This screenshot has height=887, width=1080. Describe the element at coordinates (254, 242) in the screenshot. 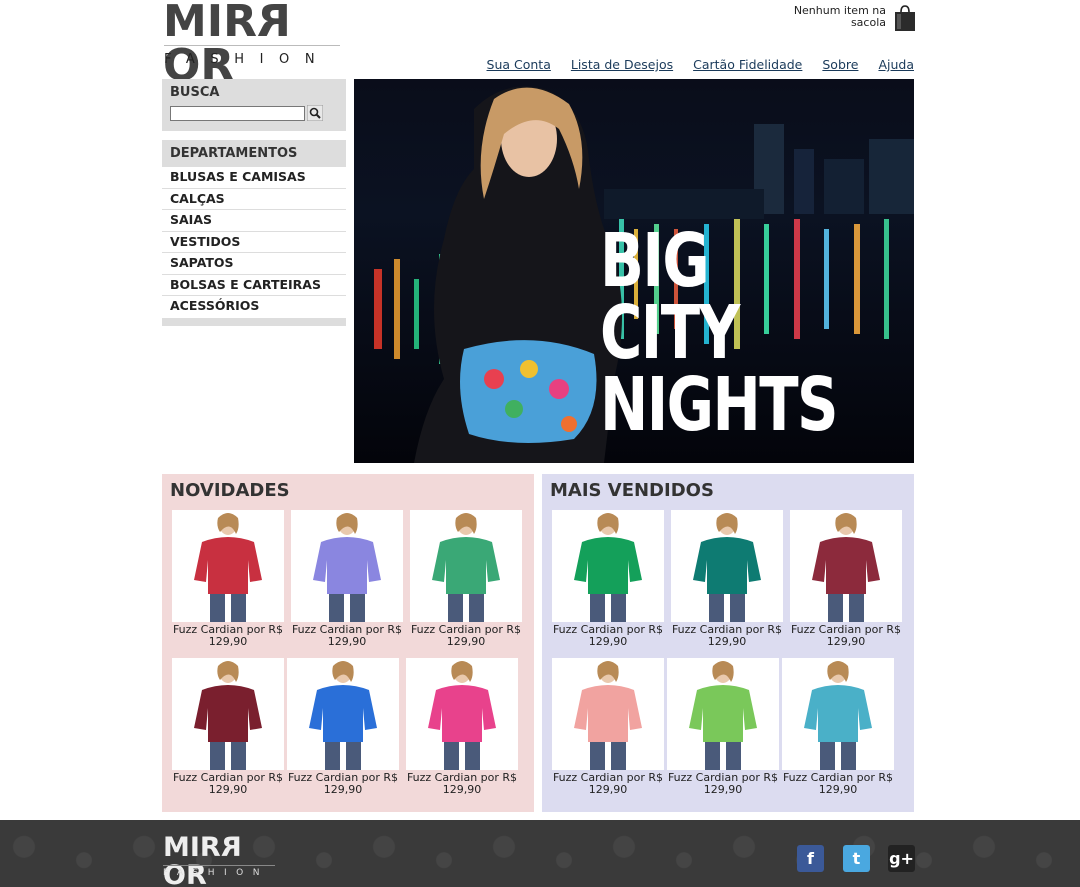

I see `department-vestidos: VESTIDOS` at that location.